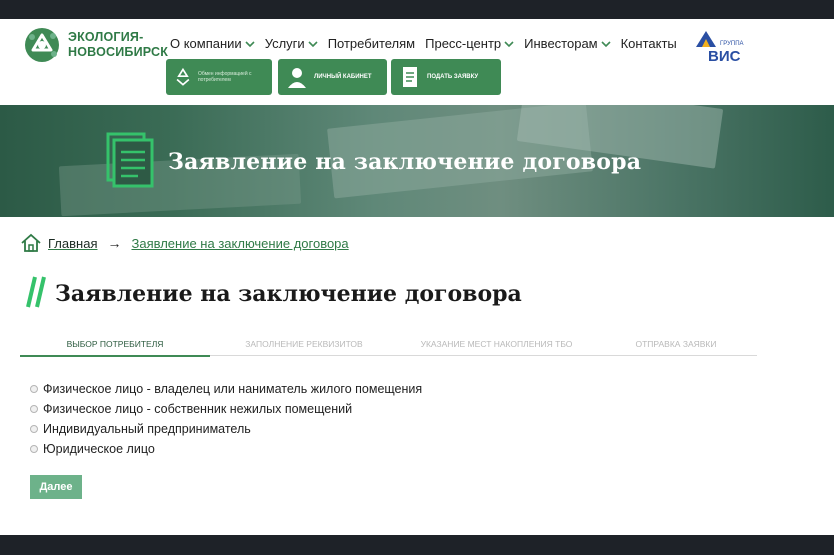 Image resolution: width=834 pixels, height=555 pixels. What do you see at coordinates (99, 449) in the screenshot?
I see `option-label: Юридическое лицо` at bounding box center [99, 449].